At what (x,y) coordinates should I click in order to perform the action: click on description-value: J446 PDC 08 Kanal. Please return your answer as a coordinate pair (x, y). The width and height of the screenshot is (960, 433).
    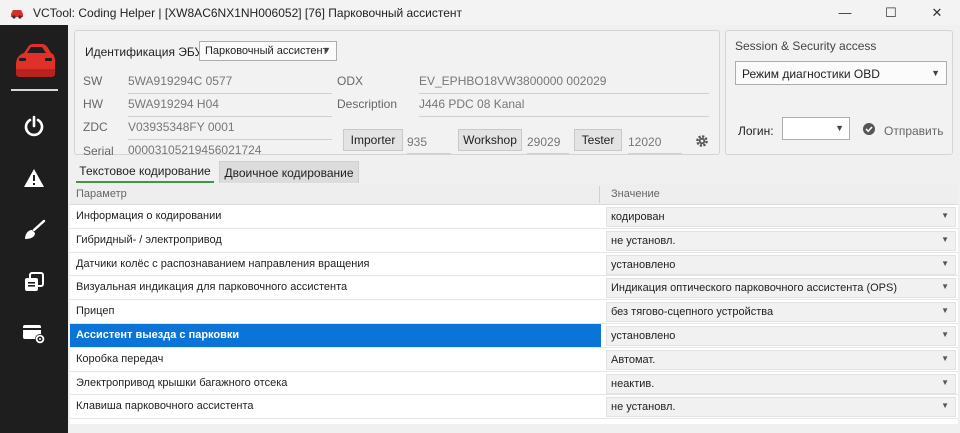
    Looking at the image, I should click on (564, 107).